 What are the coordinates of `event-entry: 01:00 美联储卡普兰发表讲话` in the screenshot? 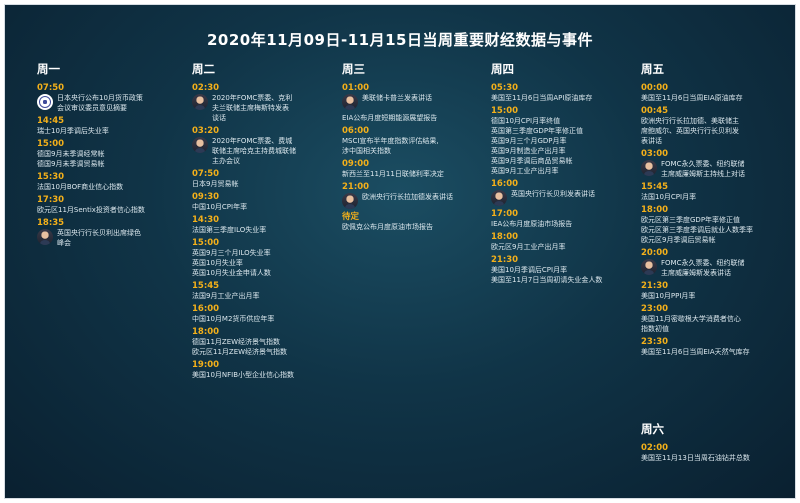 It's located at (397, 96).